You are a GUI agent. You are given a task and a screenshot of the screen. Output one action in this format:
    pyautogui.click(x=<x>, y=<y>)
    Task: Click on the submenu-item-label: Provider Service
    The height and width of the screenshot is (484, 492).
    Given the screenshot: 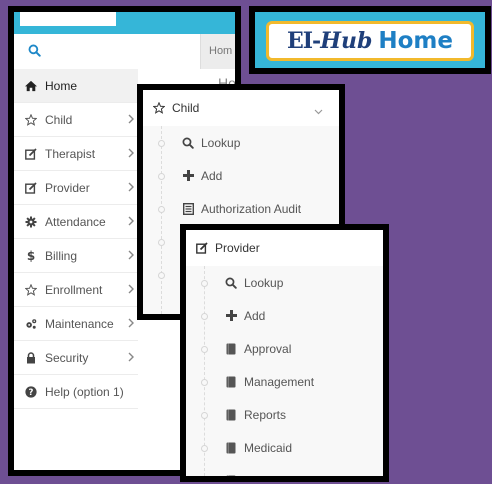 What is the action you would take?
    pyautogui.click(x=288, y=477)
    